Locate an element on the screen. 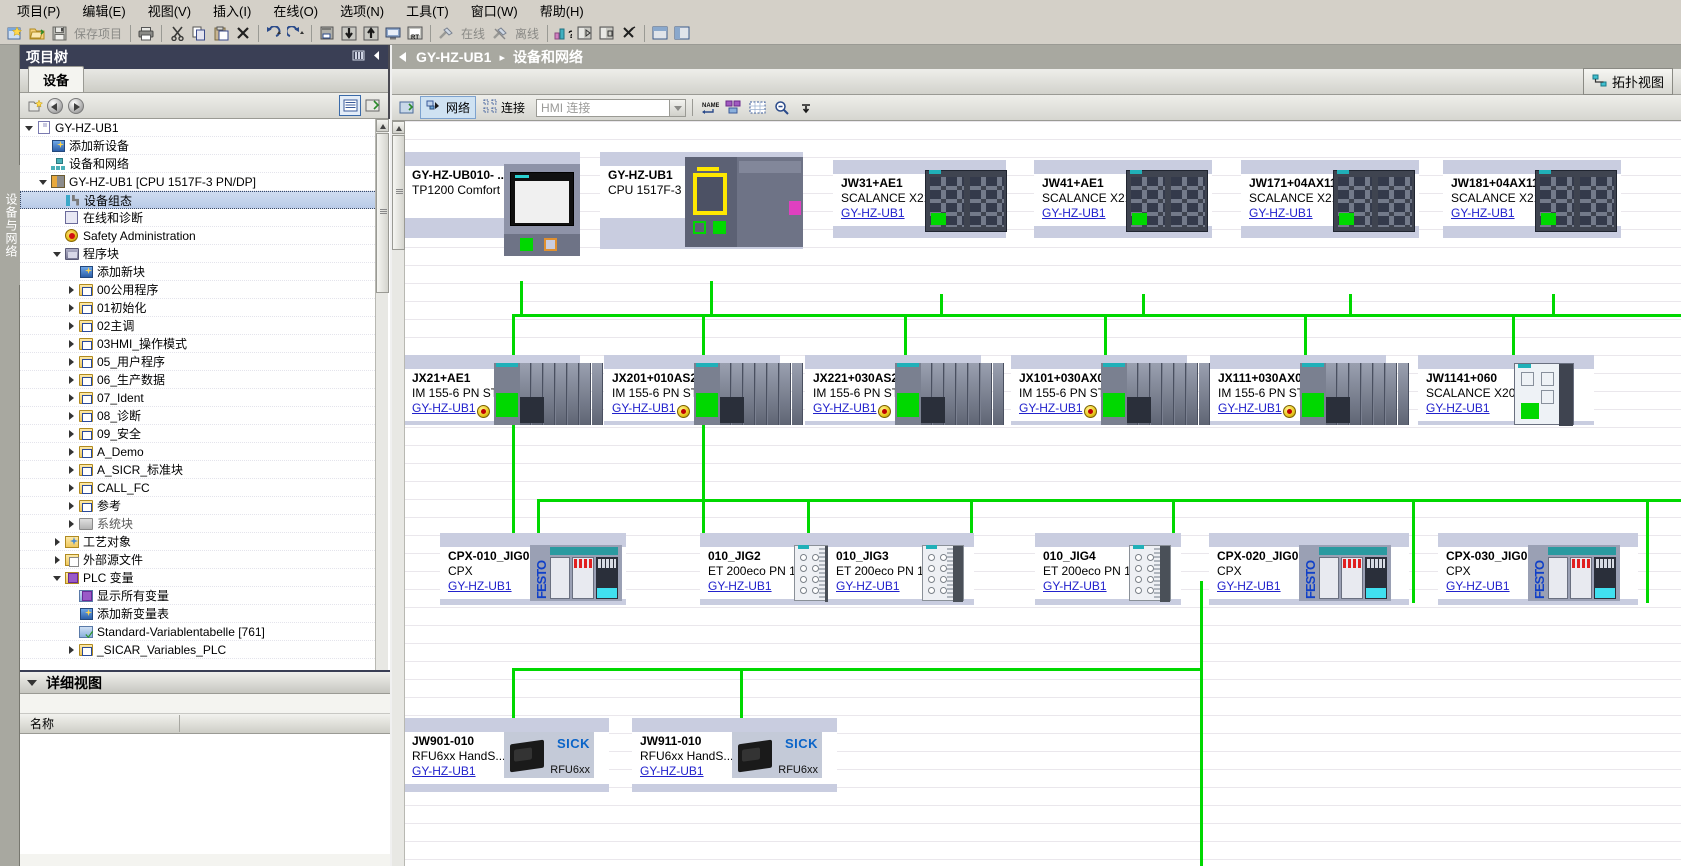 The width and height of the screenshot is (1681, 866). menu-window: 窗口(W) is located at coordinates (494, 11).